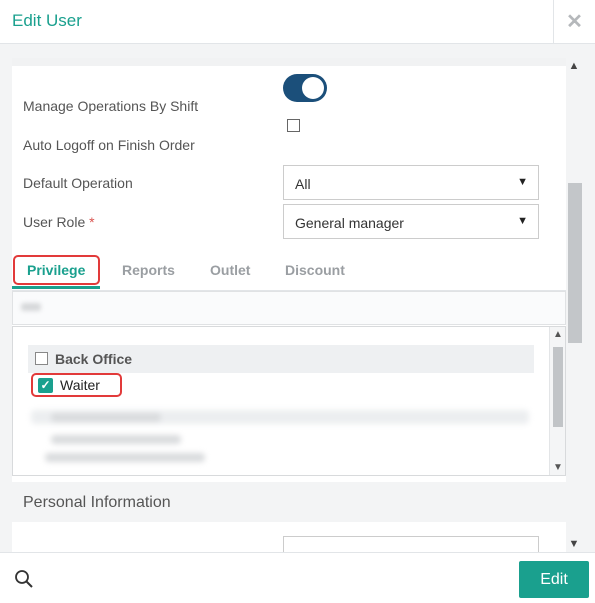 The width and height of the screenshot is (595, 603). I want to click on auto-logoff-checkbox, so click(293, 125).